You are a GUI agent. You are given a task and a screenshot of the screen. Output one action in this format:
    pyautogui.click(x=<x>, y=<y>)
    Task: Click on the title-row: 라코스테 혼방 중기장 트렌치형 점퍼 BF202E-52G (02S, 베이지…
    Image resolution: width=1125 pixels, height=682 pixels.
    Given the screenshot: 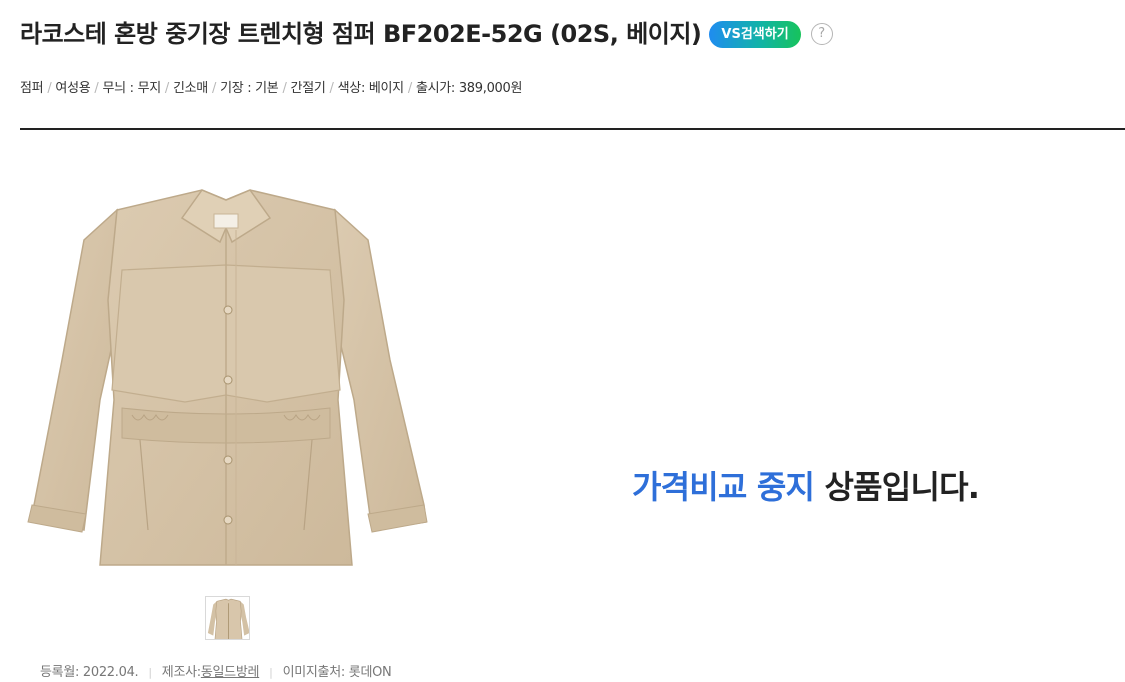 What is the action you would take?
    pyautogui.click(x=426, y=34)
    